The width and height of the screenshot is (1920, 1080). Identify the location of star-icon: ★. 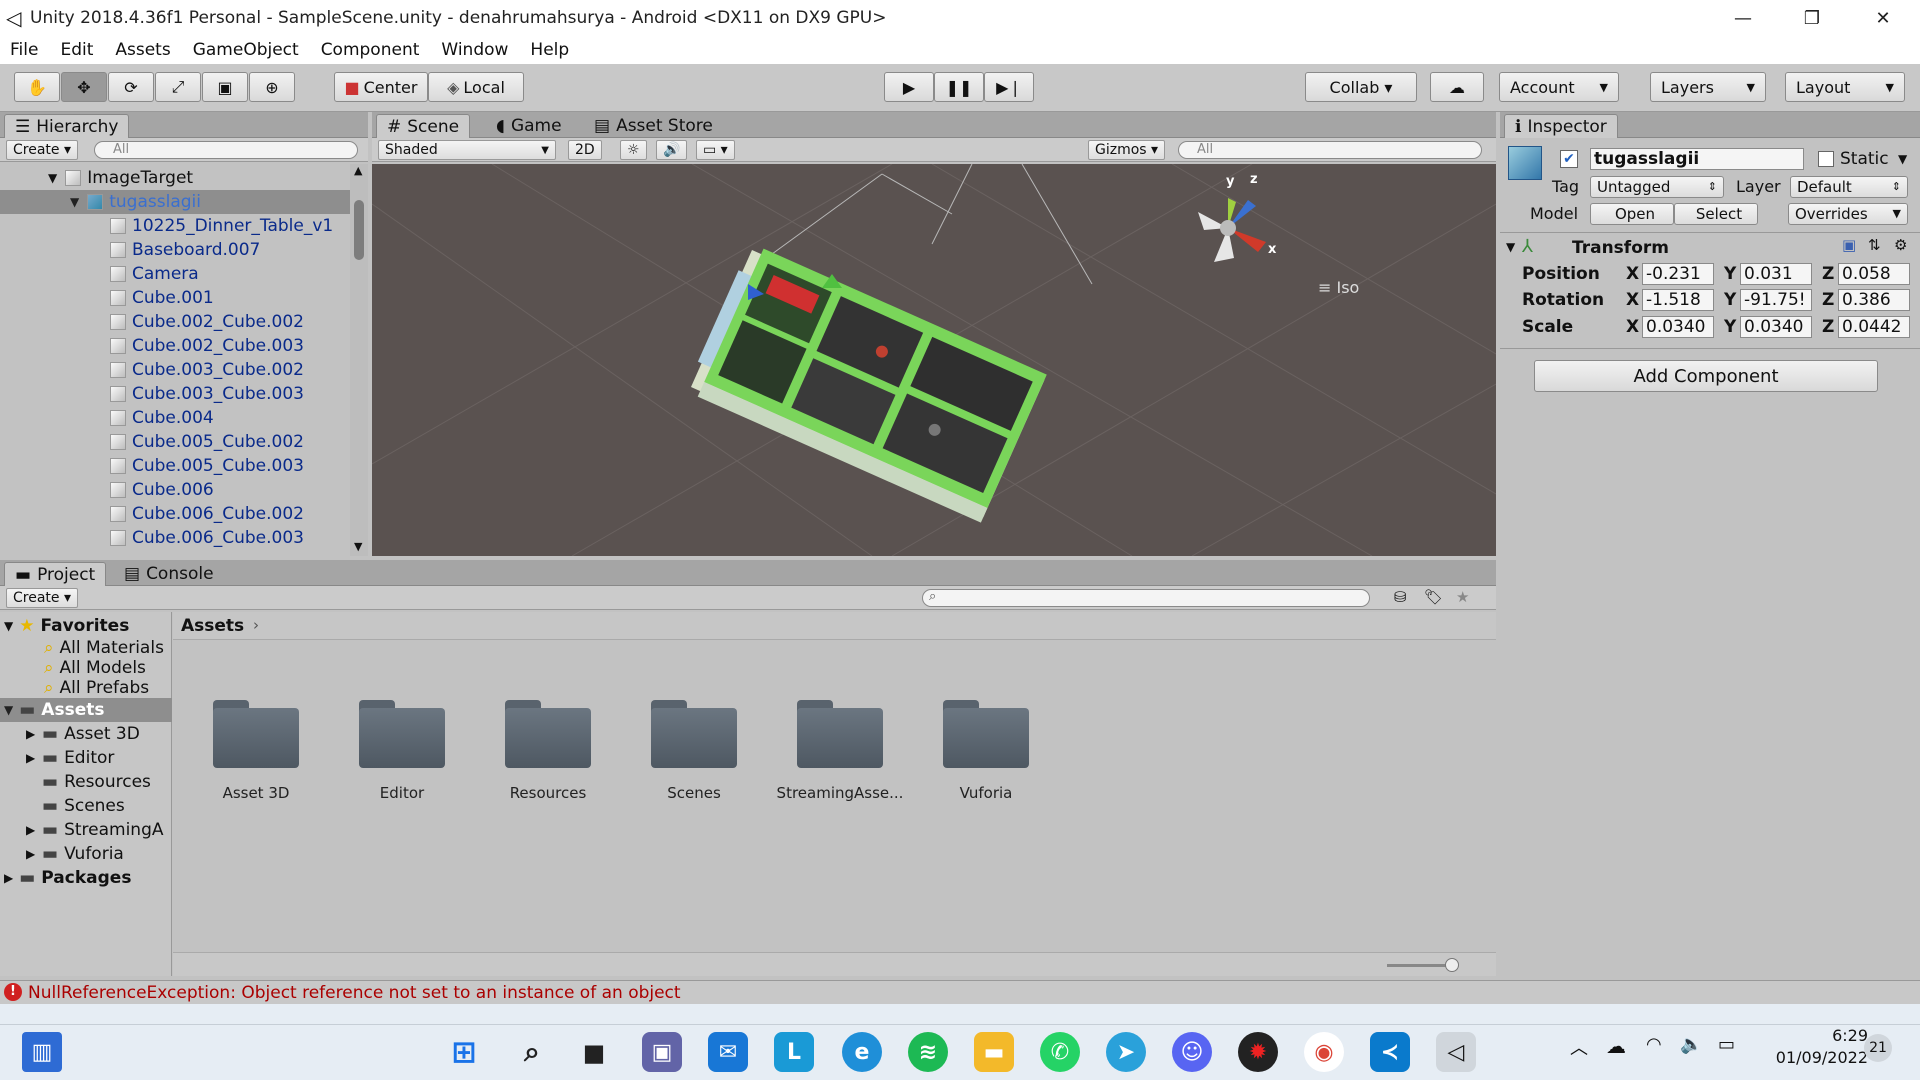
(1462, 597).